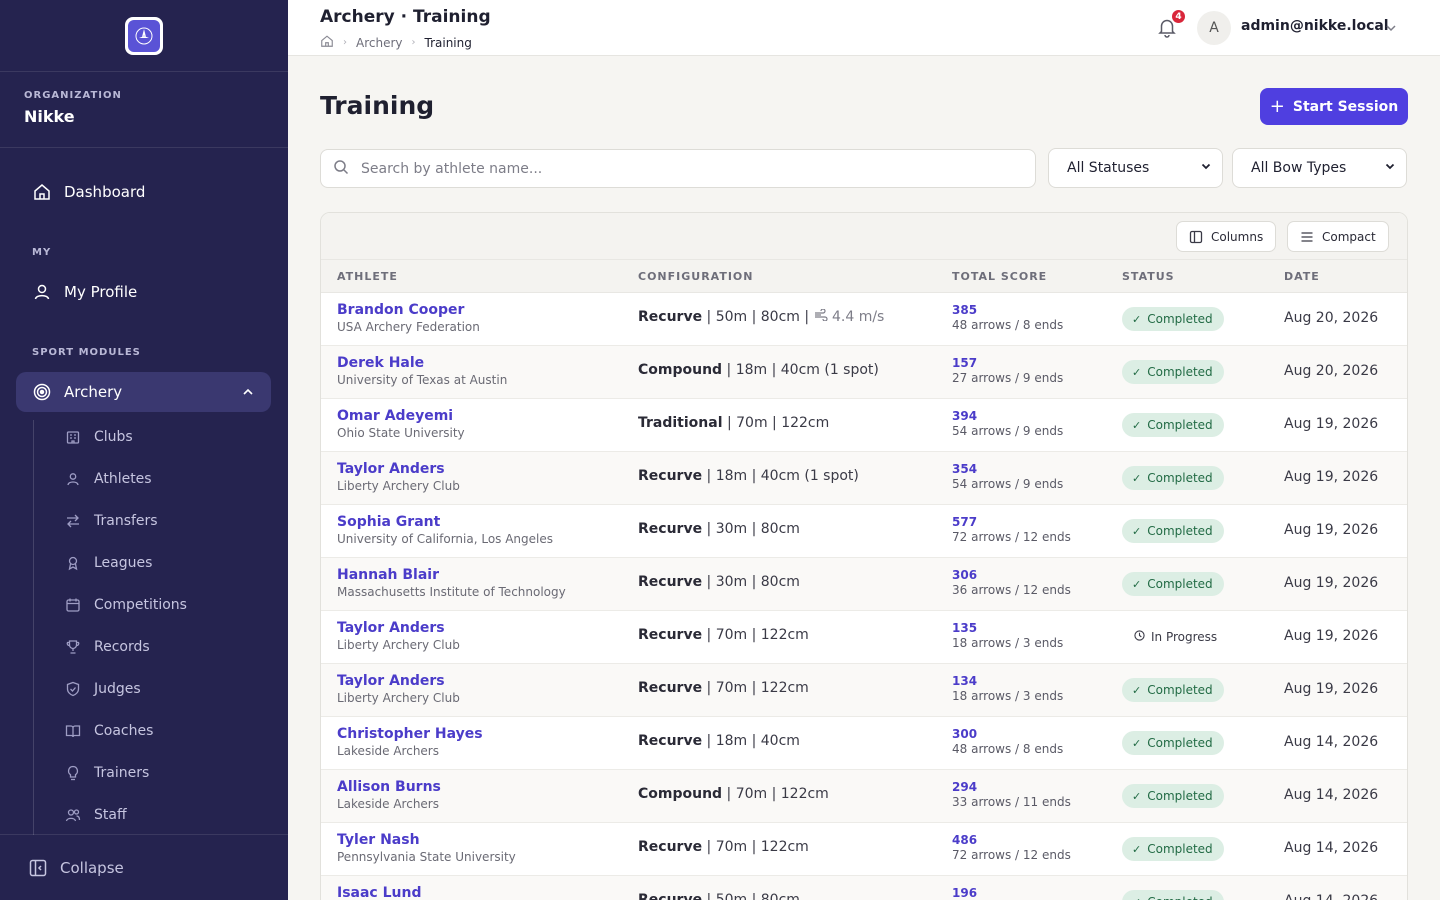 The width and height of the screenshot is (1440, 900). What do you see at coordinates (108, 479) in the screenshot?
I see `sidebar-item-athletes: Athletes` at bounding box center [108, 479].